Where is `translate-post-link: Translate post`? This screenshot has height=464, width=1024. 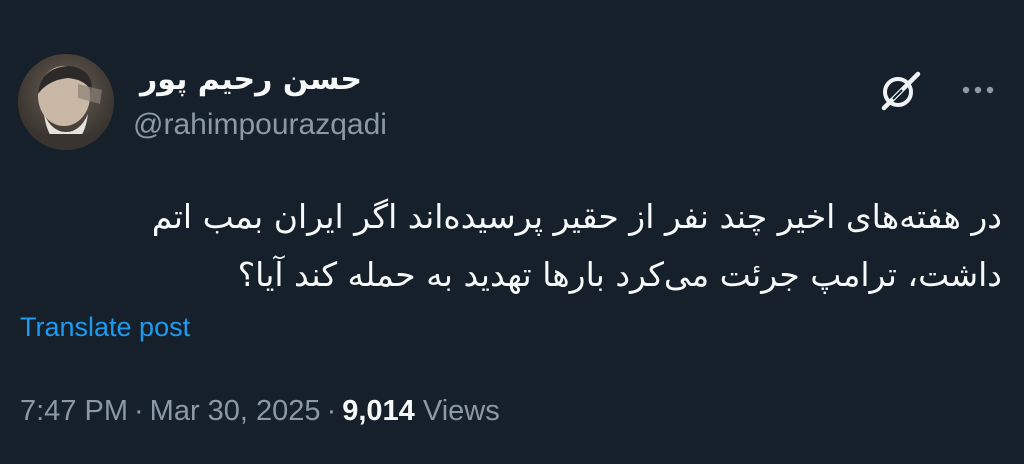
translate-post-link: Translate post is located at coordinates (105, 327).